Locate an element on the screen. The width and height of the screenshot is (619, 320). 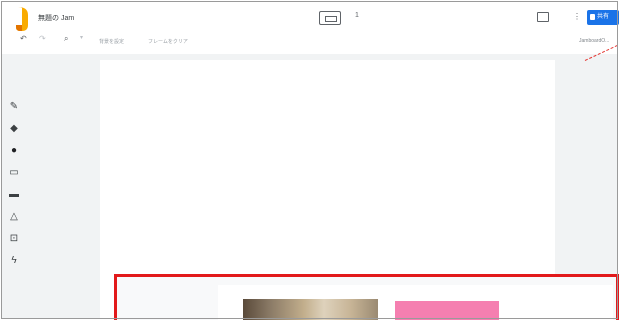
share-button: 共有 is located at coordinates (603, 17).